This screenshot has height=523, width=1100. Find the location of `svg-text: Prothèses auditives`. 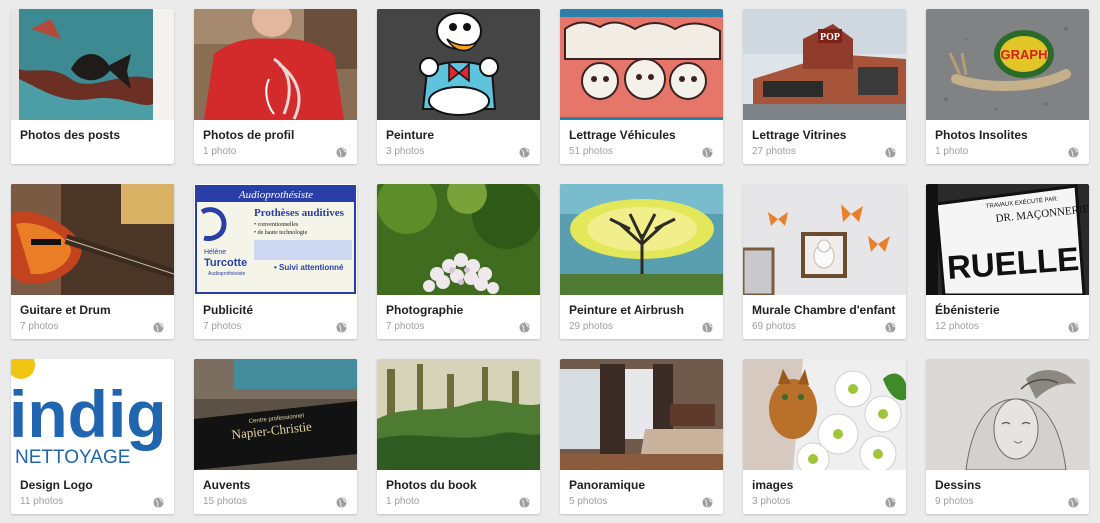

svg-text: Prothèses auditives is located at coordinates (299, 213).